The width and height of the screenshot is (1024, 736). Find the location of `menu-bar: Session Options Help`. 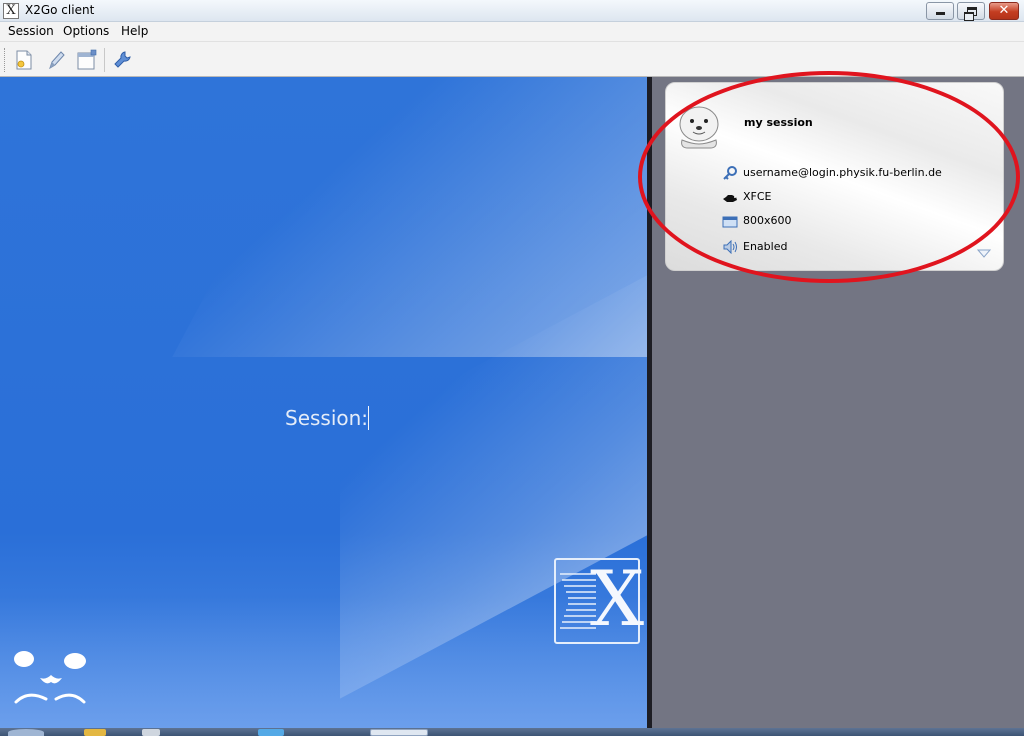

menu-bar: Session Options Help is located at coordinates (512, 32).